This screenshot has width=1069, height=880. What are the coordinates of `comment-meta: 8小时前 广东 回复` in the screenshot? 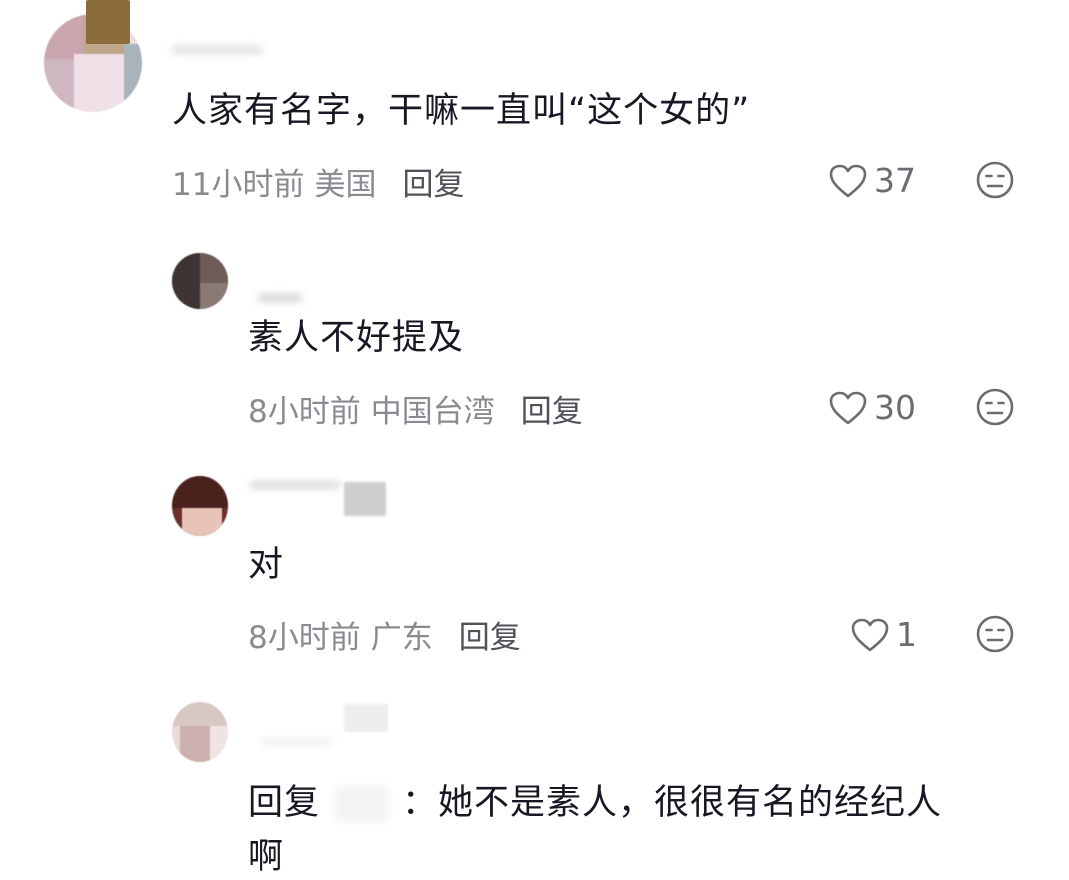 It's located at (384, 638).